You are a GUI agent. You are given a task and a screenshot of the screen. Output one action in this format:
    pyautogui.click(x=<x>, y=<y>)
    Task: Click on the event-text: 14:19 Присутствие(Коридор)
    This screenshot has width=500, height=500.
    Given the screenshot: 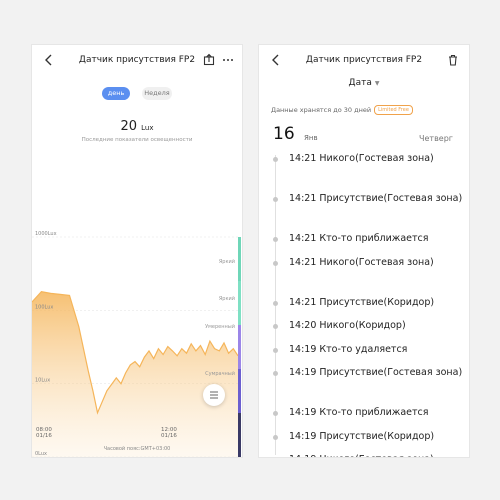 What is the action you would take?
    pyautogui.click(x=362, y=436)
    